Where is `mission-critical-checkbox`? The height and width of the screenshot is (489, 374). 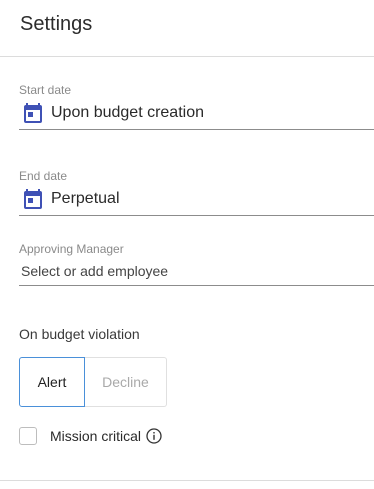
mission-critical-checkbox is located at coordinates (28, 436).